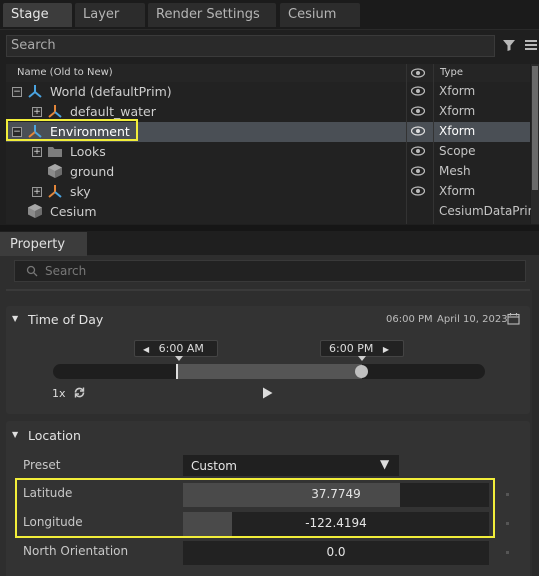 The height and width of the screenshot is (576, 539). I want to click on north-orientation-field: 0.0, so click(336, 553).